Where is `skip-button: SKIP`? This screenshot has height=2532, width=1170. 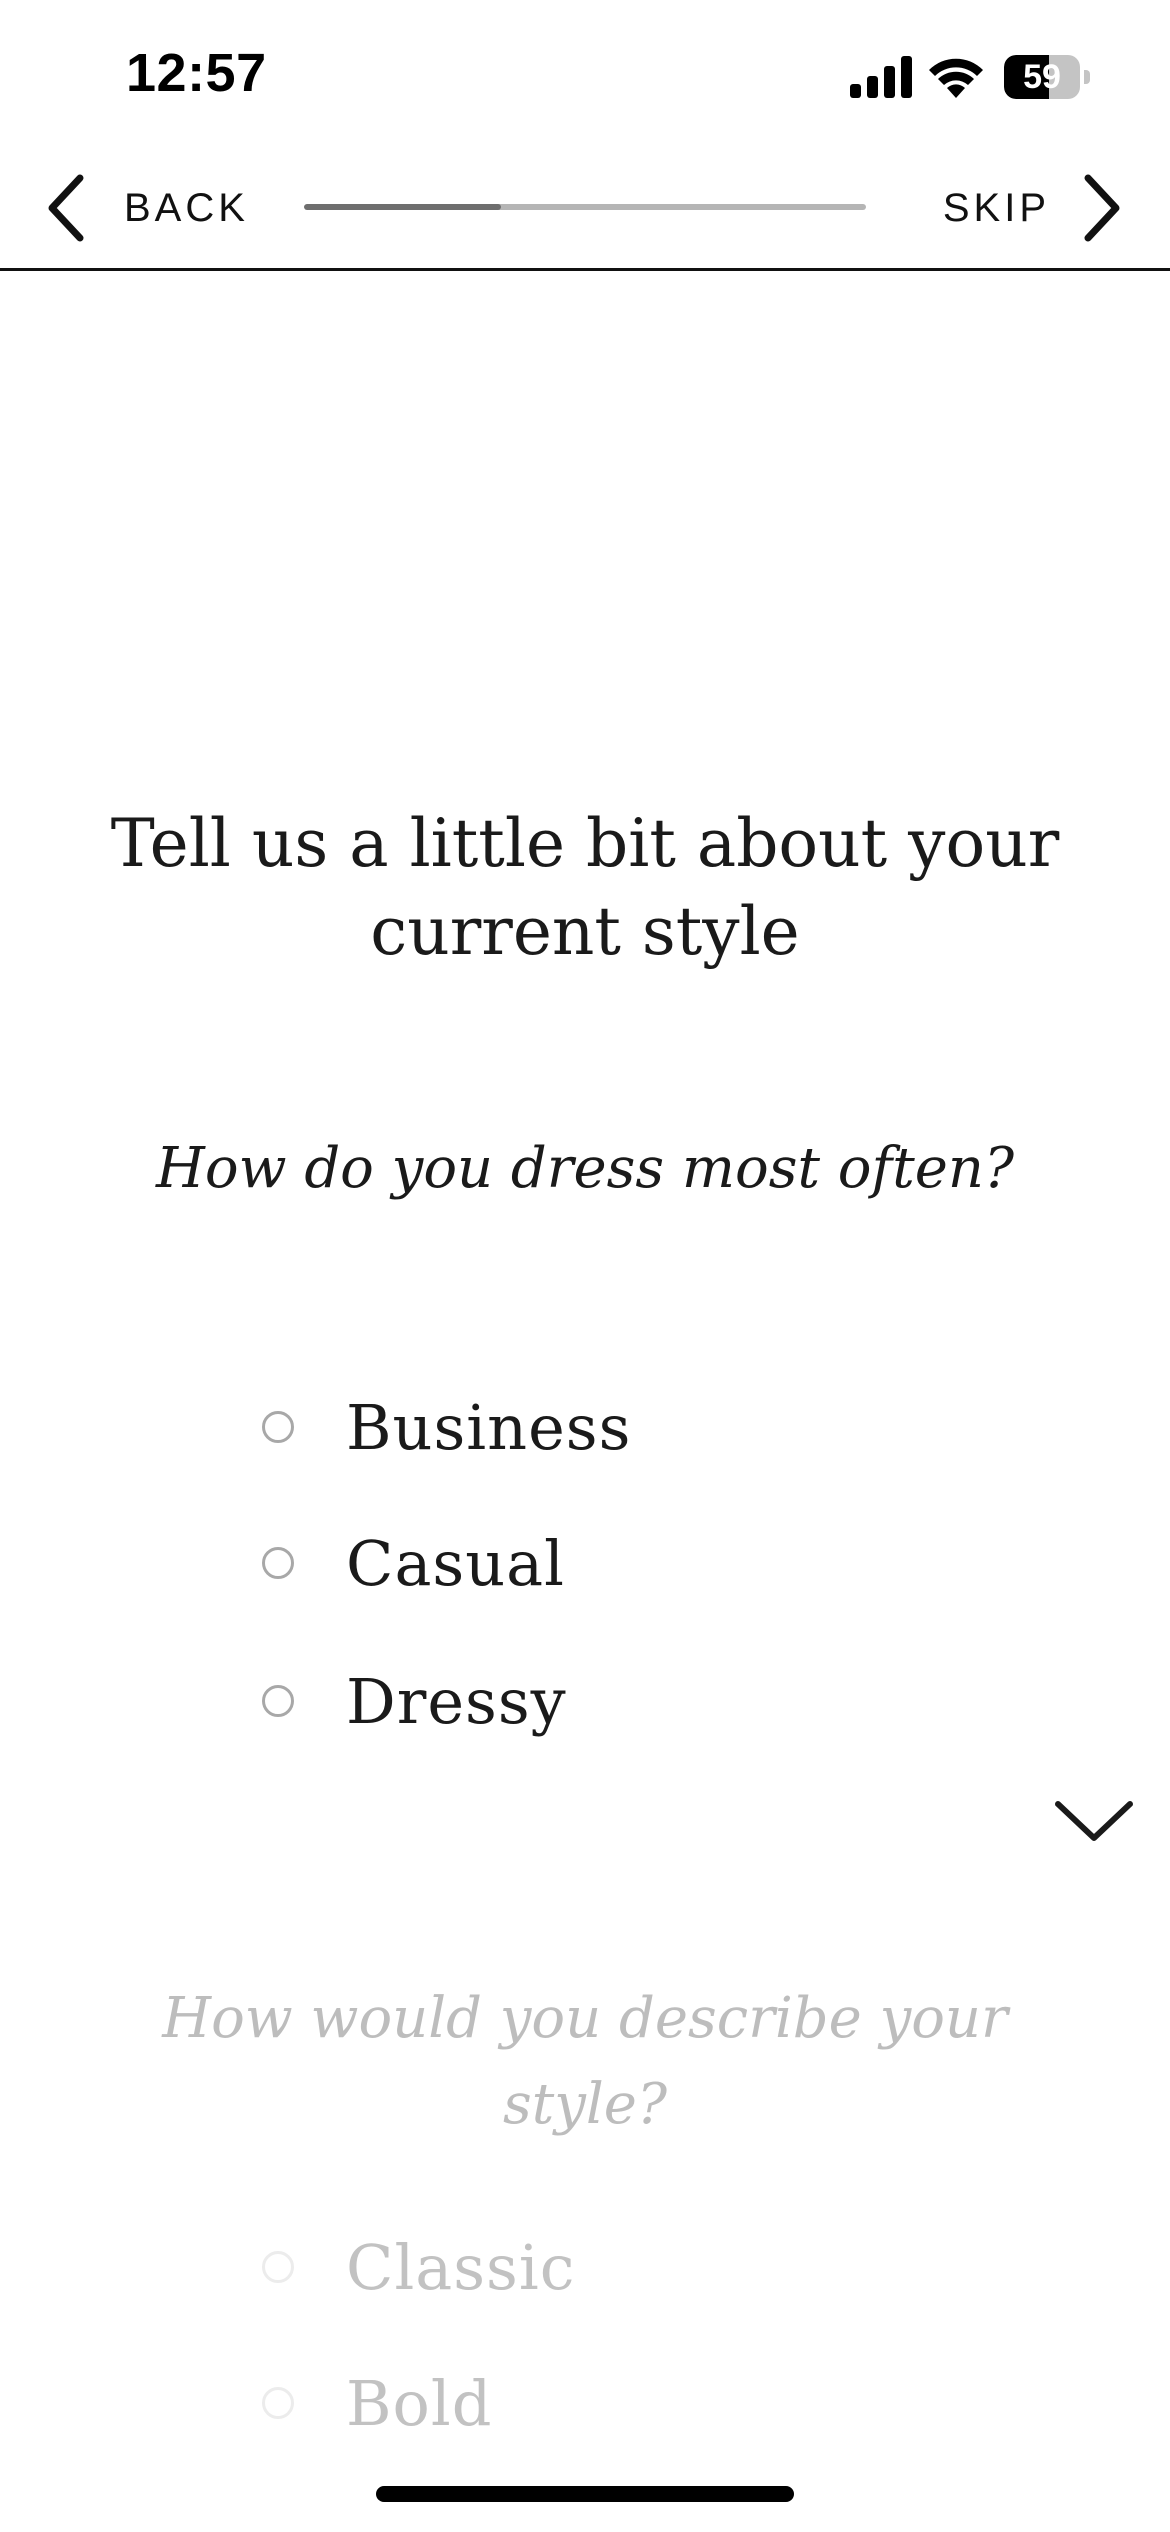 skip-button: SKIP is located at coordinates (1033, 208).